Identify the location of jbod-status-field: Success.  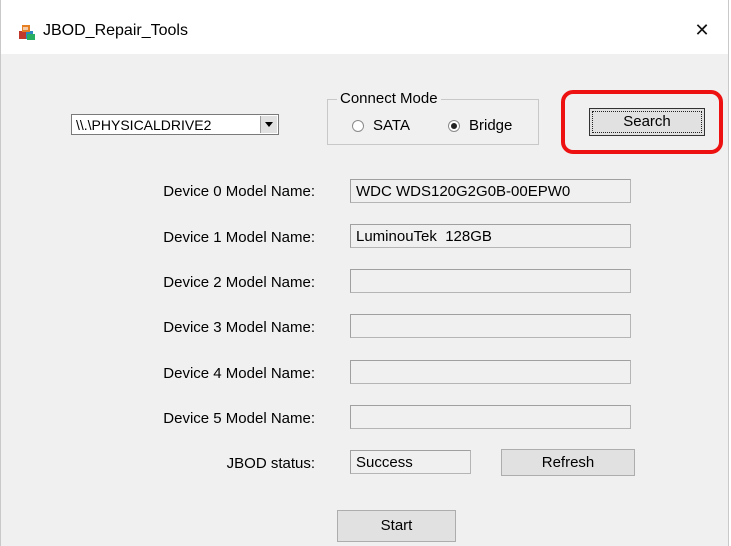
(410, 462).